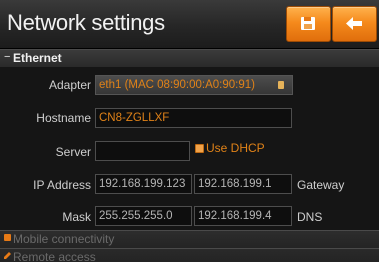 The image size is (379, 262). I want to click on expand-icon, so click(7, 237).